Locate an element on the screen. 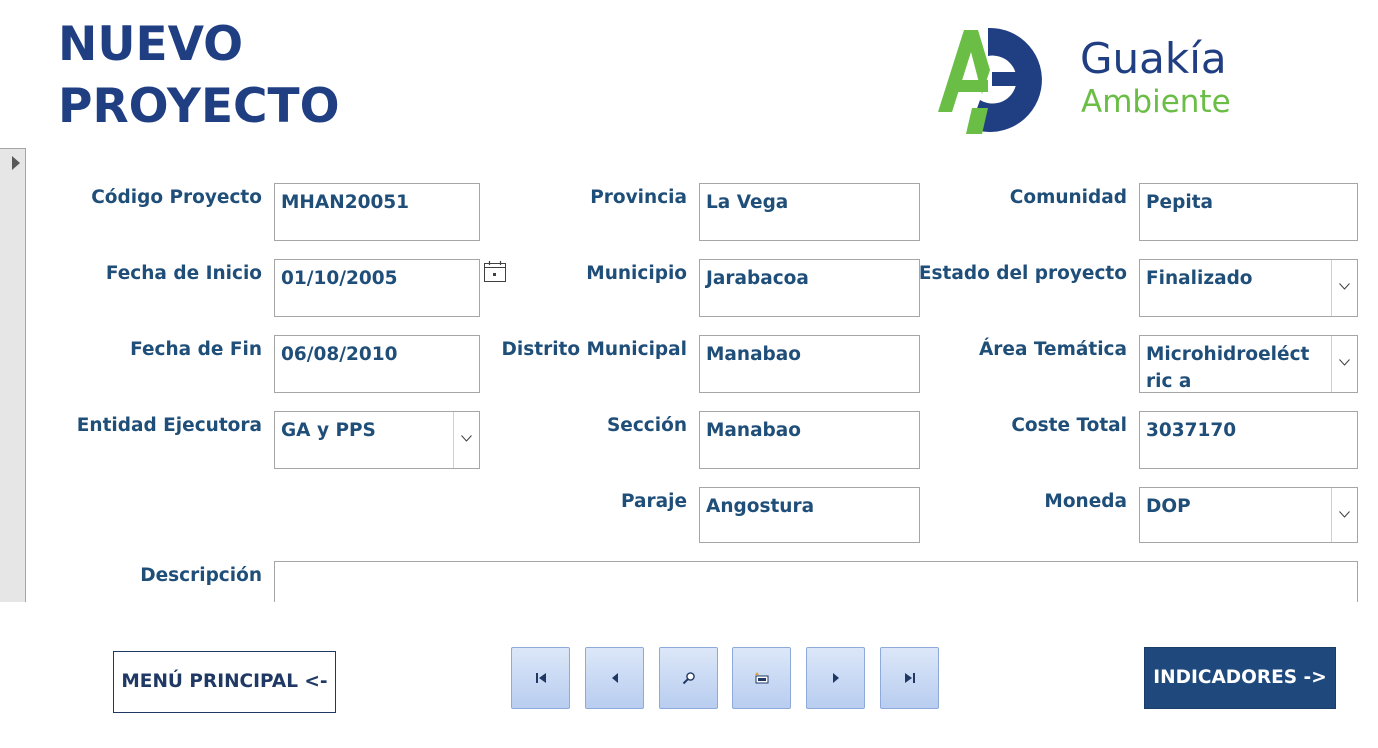  first-record-icon is located at coordinates (540, 678).